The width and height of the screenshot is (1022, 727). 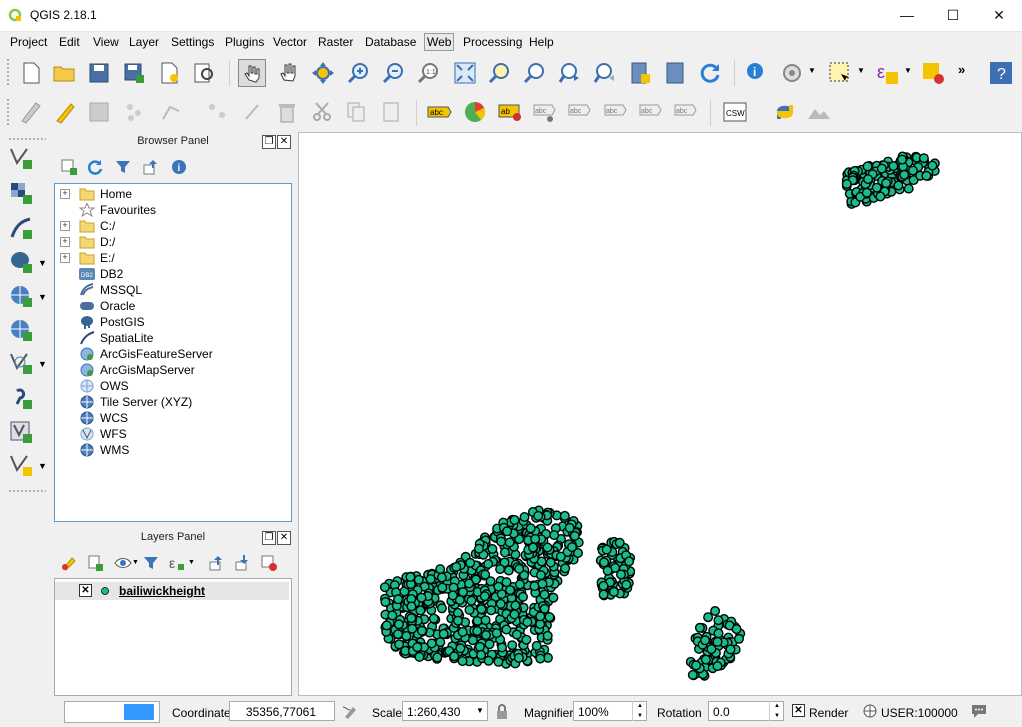 What do you see at coordinates (953, 15) in the screenshot?
I see `maximize-button: ☐` at bounding box center [953, 15].